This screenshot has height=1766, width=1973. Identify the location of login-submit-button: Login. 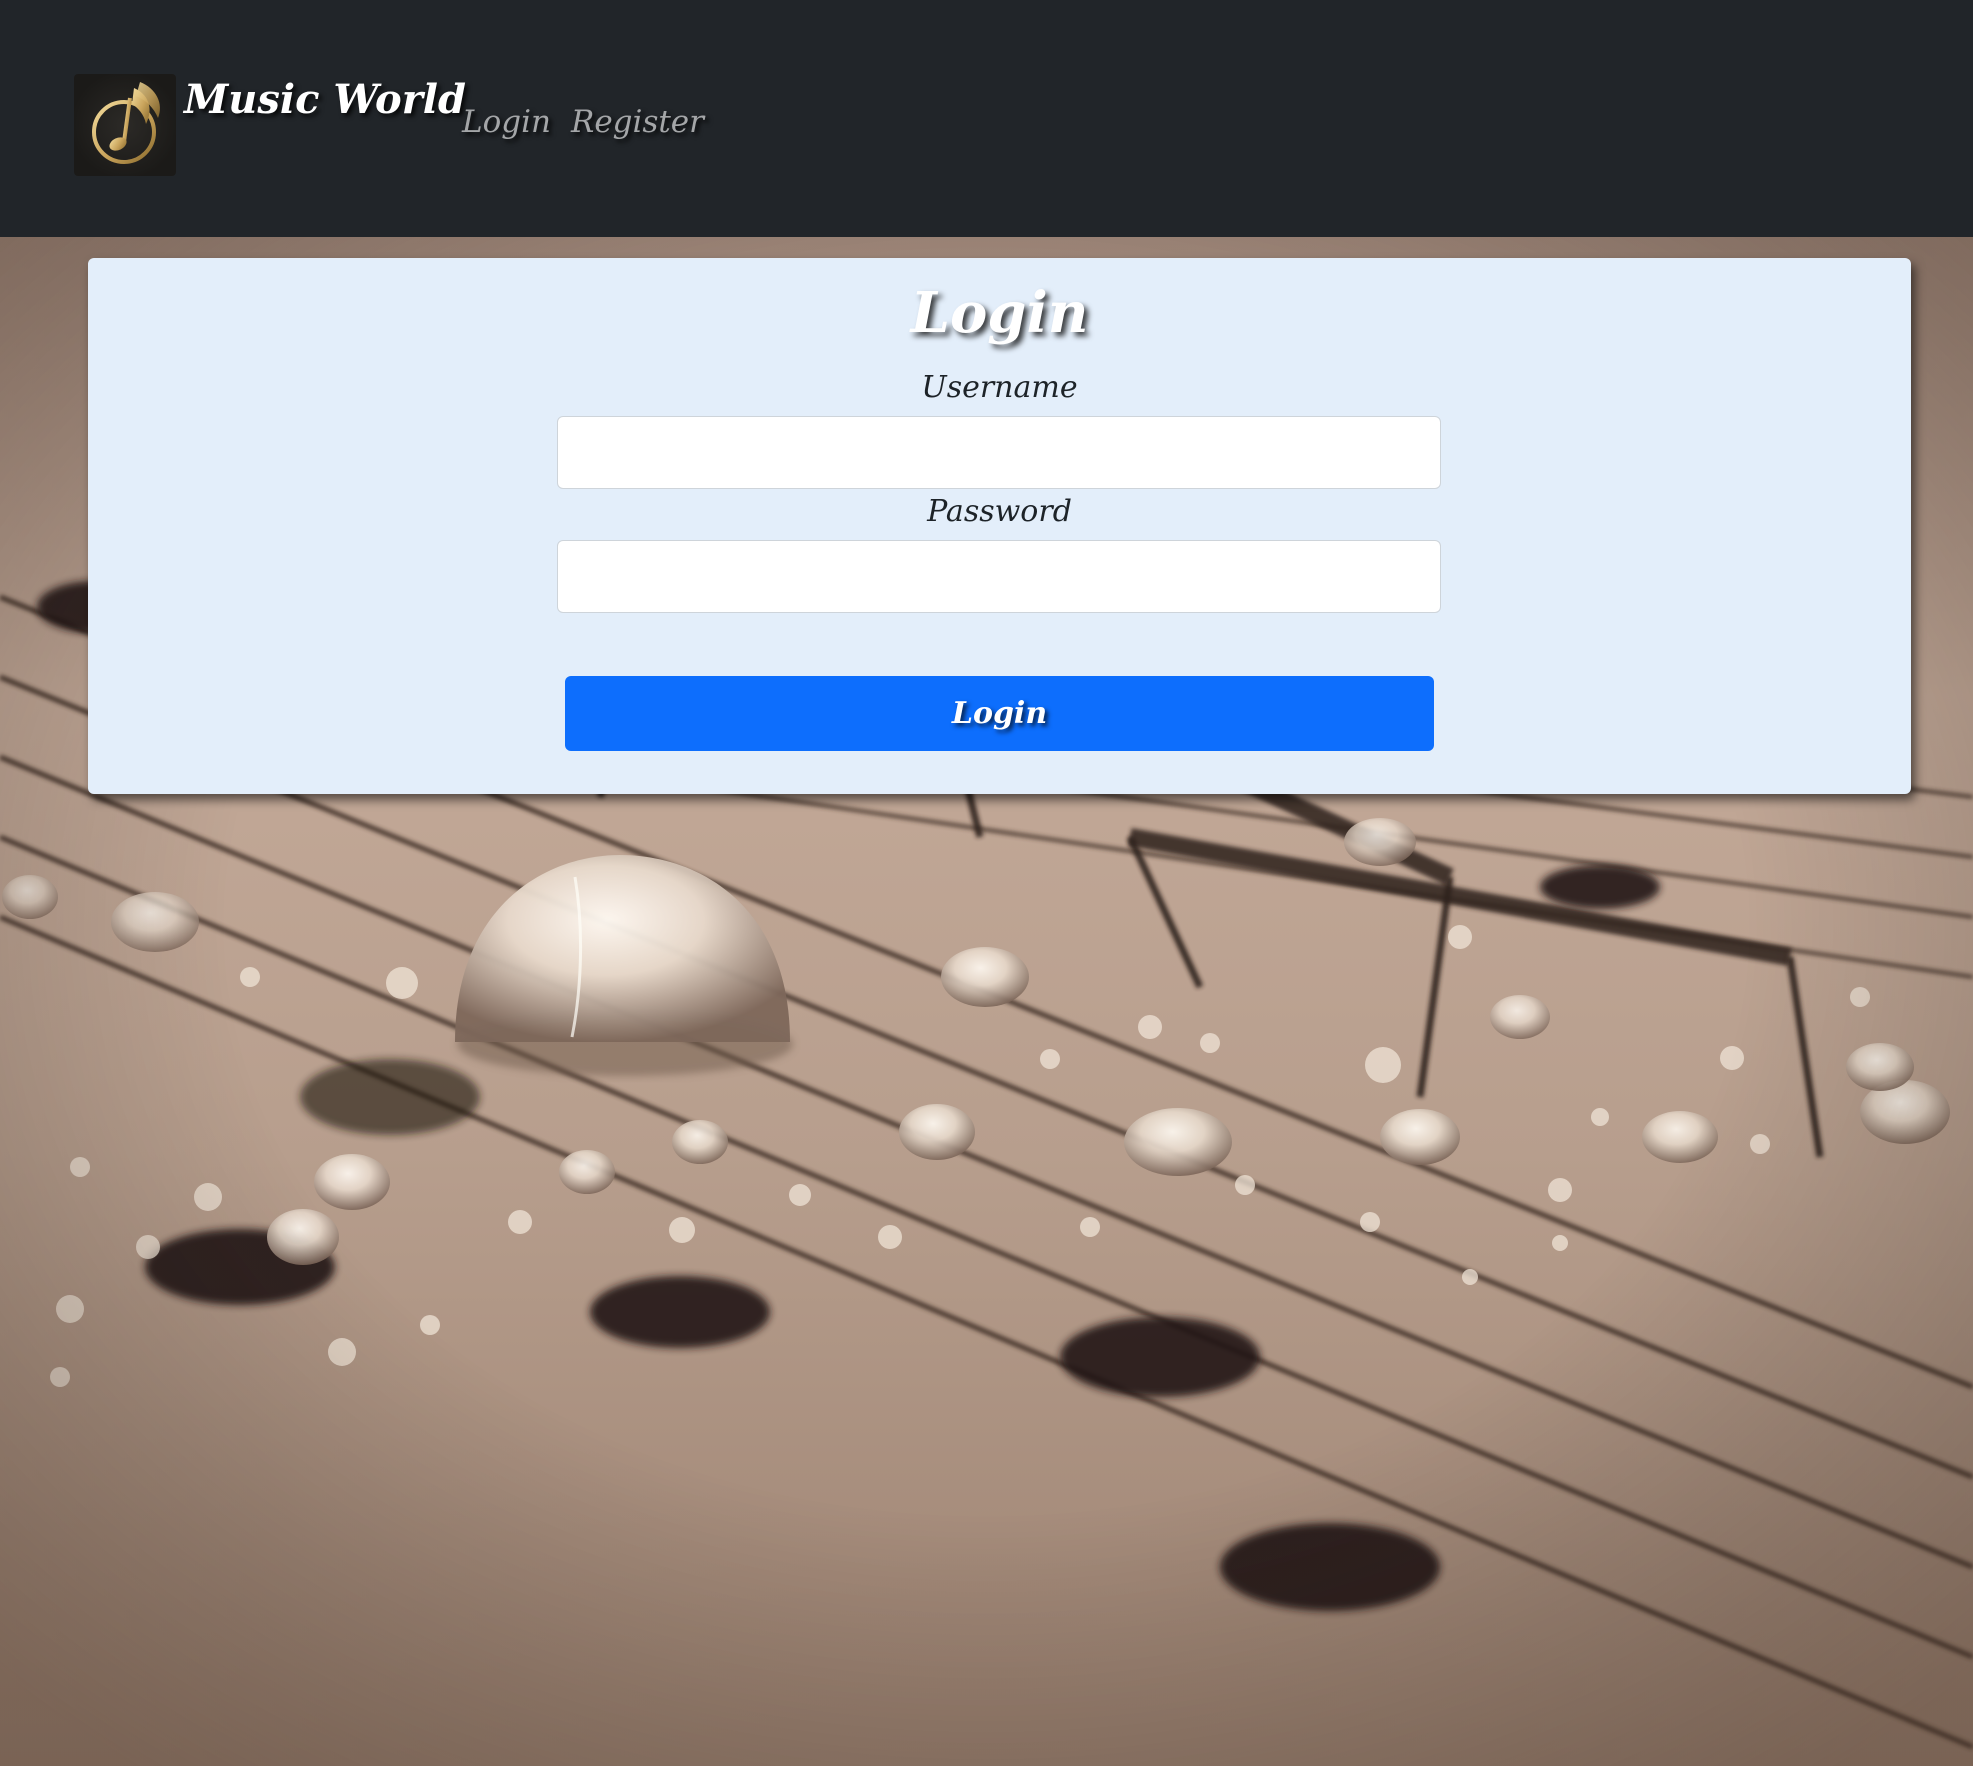
(999, 713).